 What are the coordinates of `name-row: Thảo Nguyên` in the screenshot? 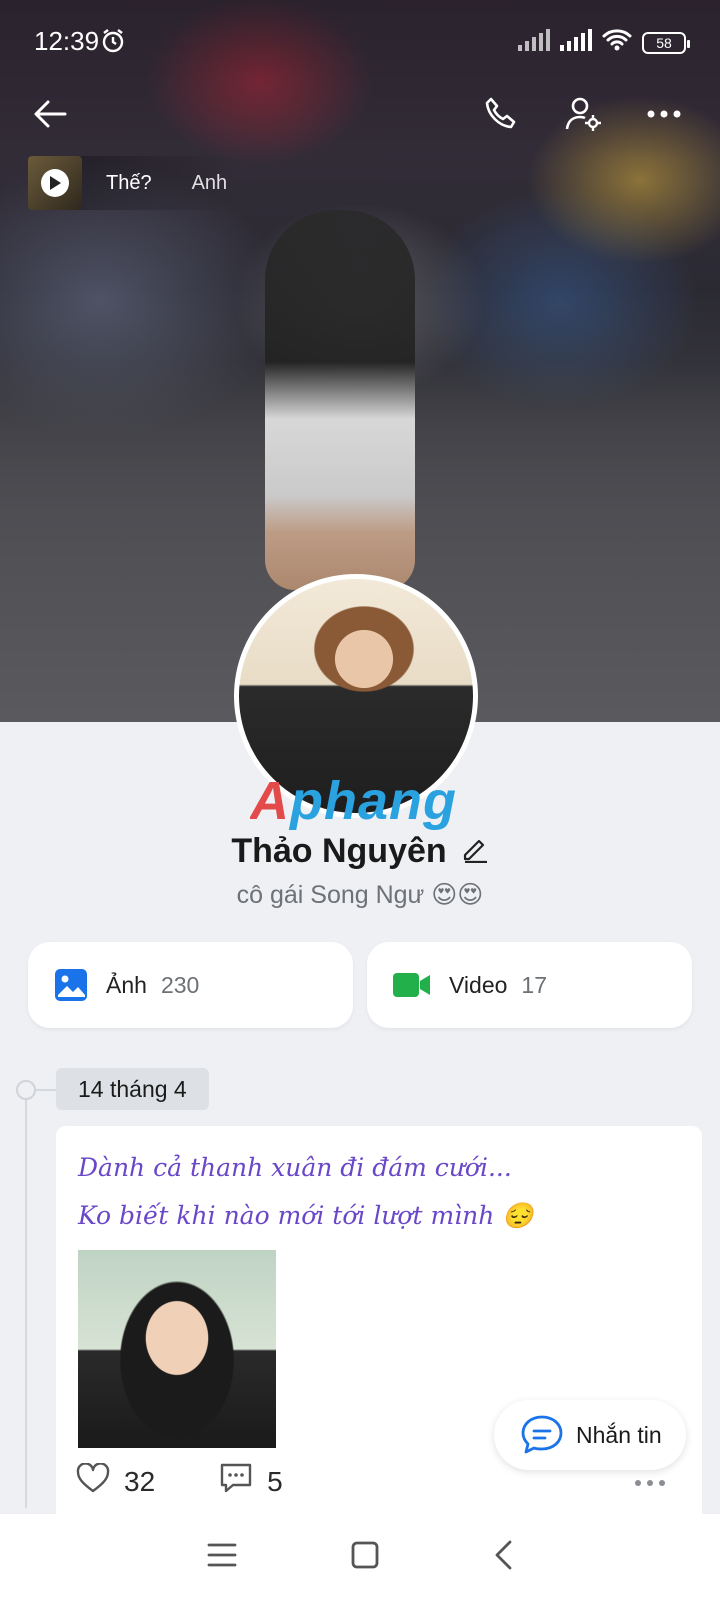 It's located at (360, 851).